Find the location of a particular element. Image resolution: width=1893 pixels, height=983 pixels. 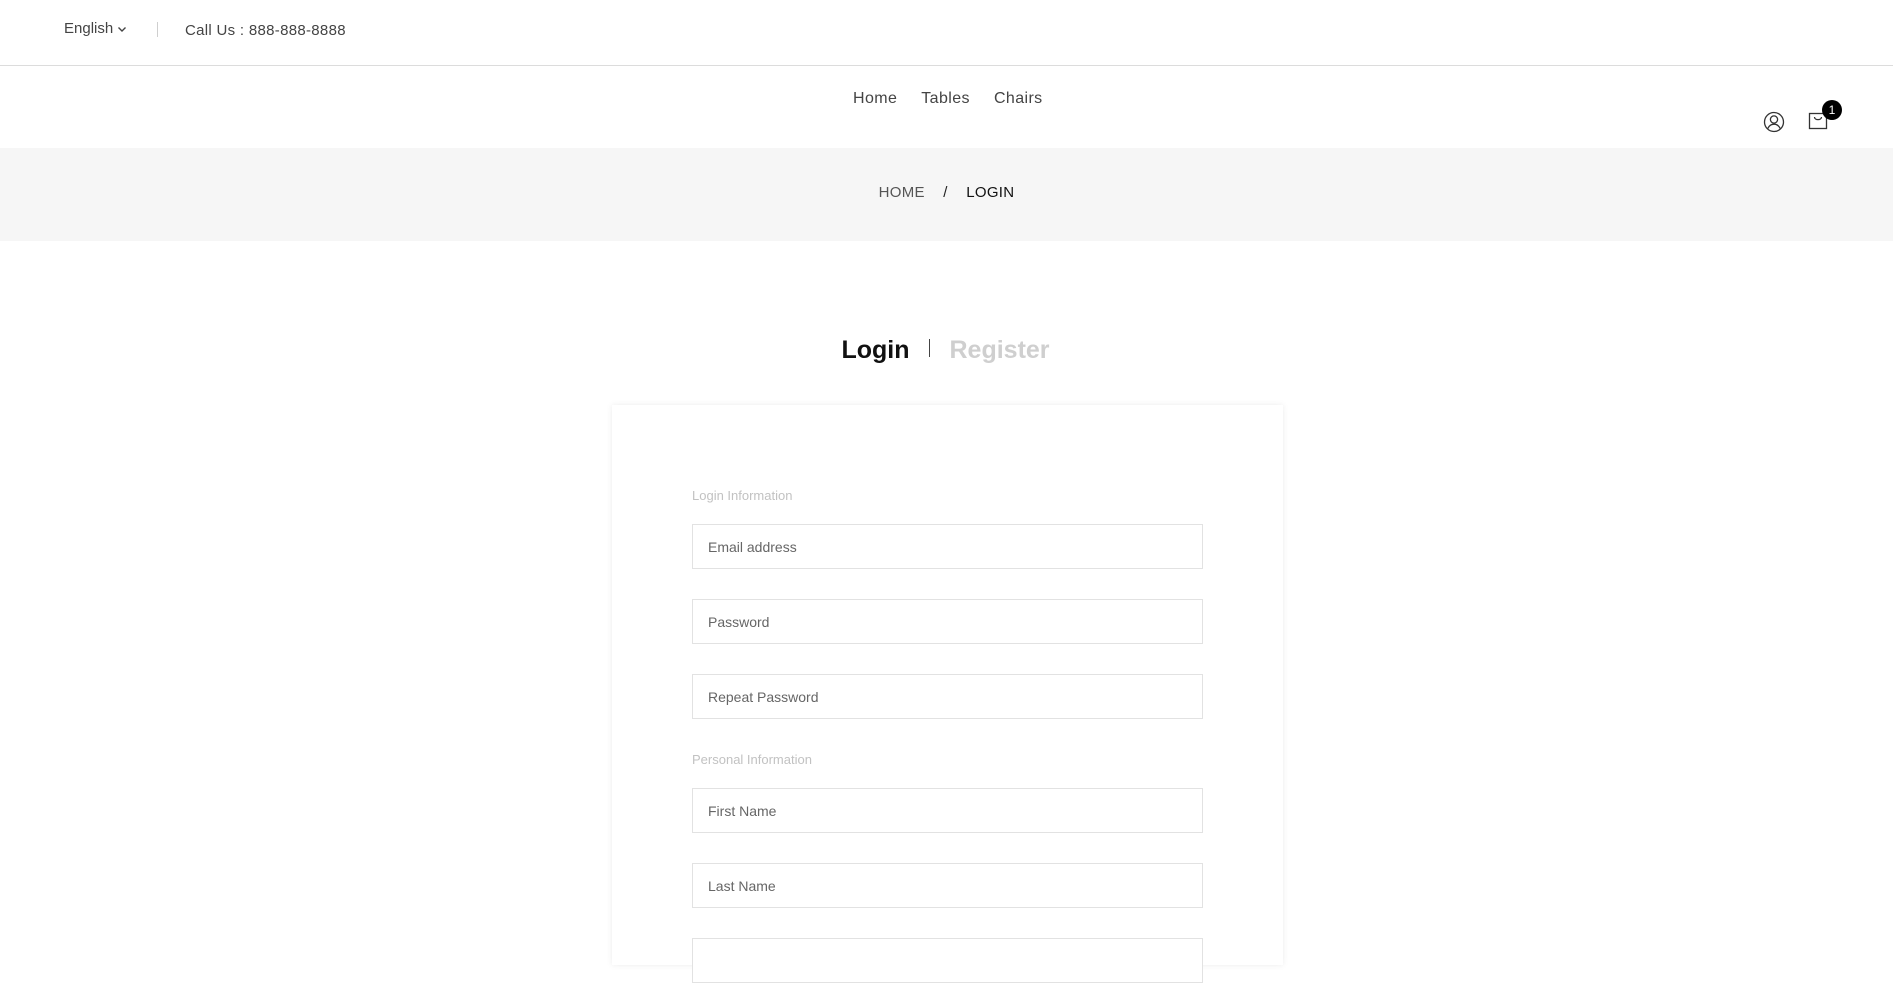

breadcrumb-home-link: HOME is located at coordinates (902, 192).